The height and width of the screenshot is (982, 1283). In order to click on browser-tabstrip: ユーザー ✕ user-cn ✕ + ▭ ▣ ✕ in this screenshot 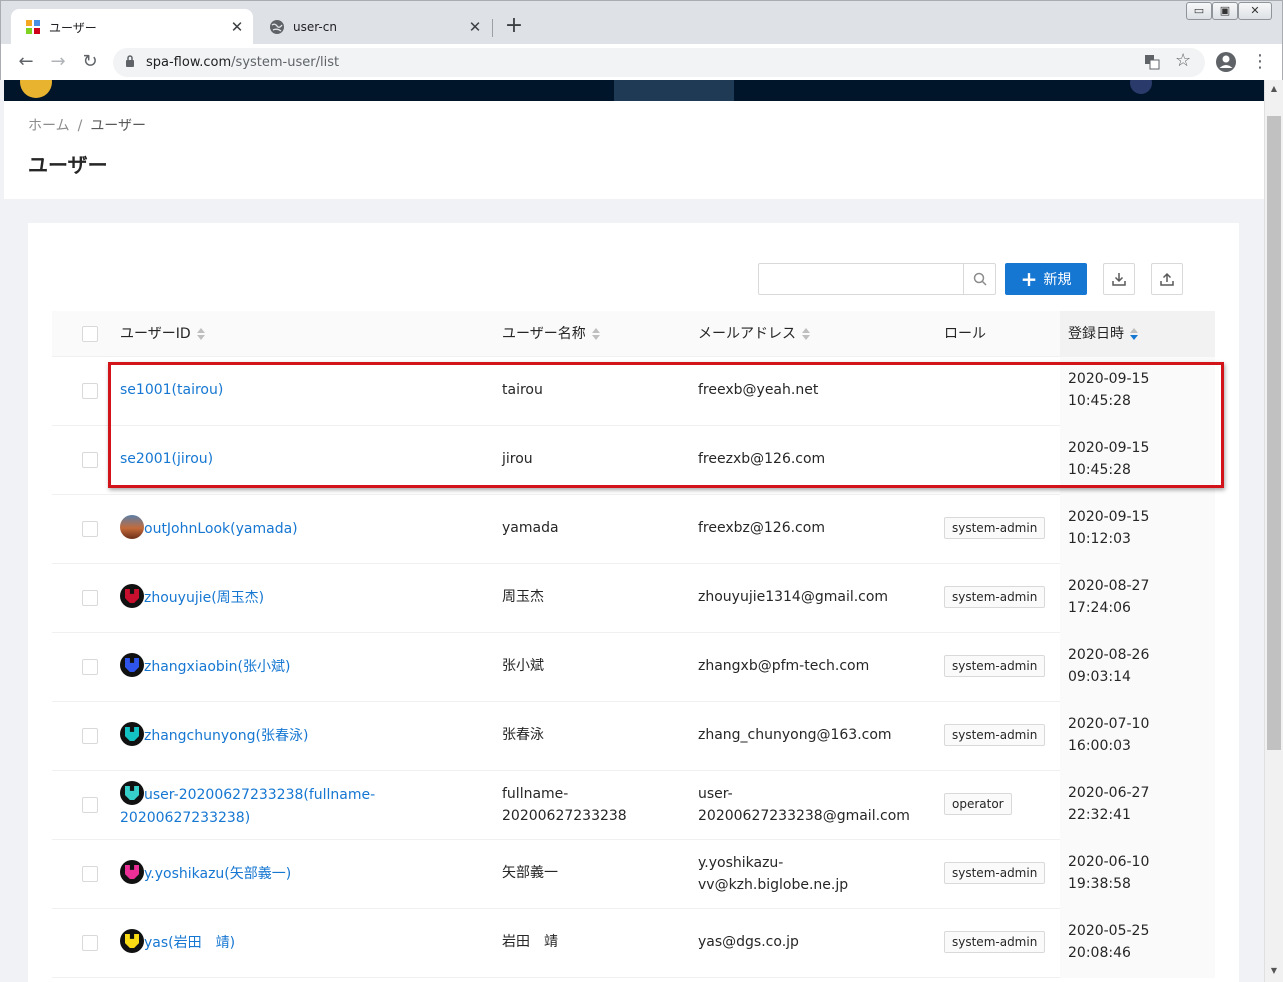, I will do `click(641, 22)`.